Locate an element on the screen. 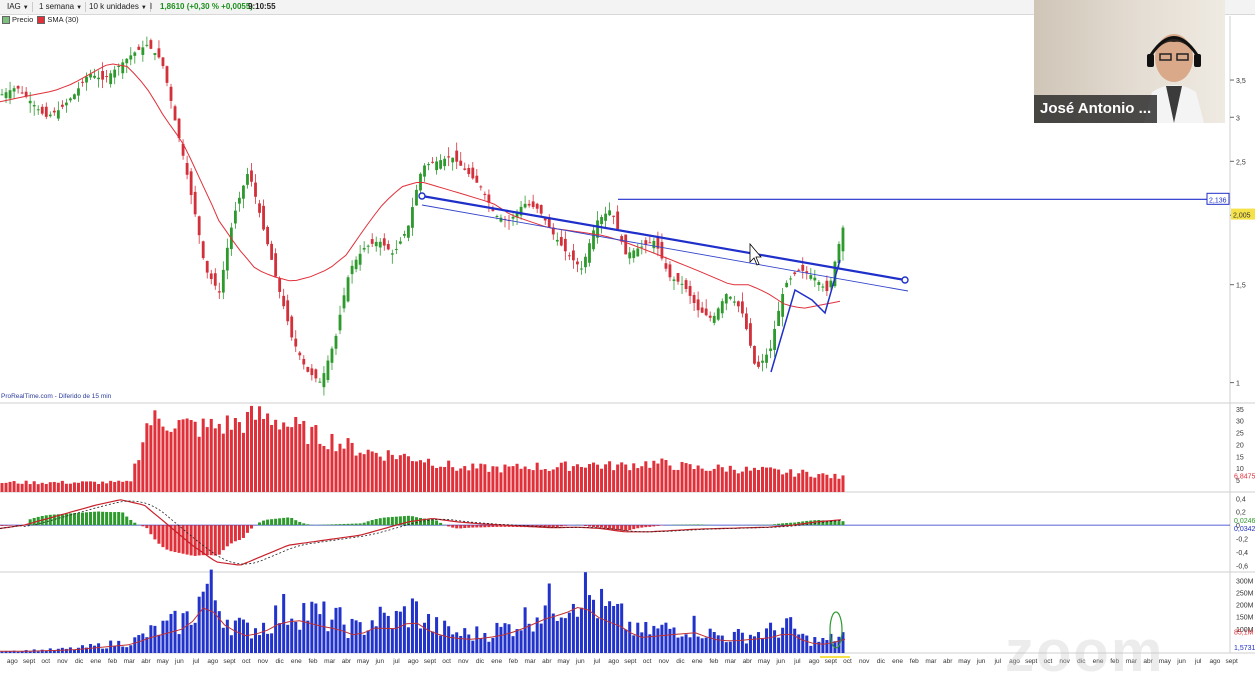  y-tick-label: 10 is located at coordinates (1240, 469).